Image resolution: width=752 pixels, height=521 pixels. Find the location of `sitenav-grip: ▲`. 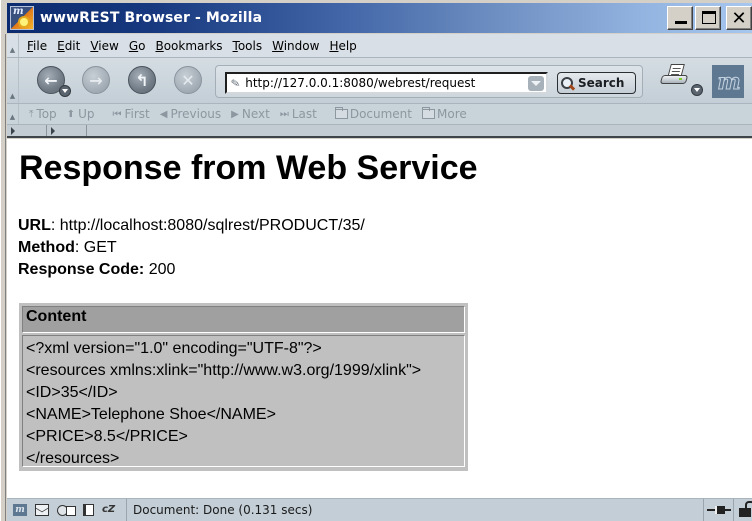

sitenav-grip: ▲ is located at coordinates (13, 114).